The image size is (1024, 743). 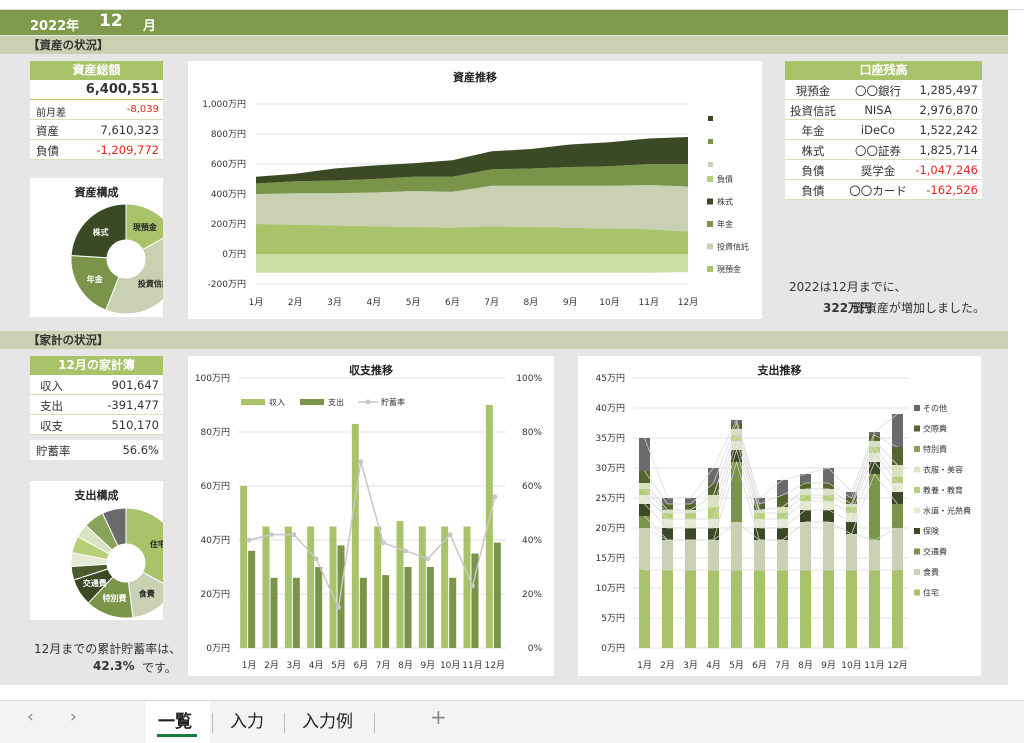 What do you see at coordinates (878, 130) in the screenshot?
I see `account-name: iDeCo` at bounding box center [878, 130].